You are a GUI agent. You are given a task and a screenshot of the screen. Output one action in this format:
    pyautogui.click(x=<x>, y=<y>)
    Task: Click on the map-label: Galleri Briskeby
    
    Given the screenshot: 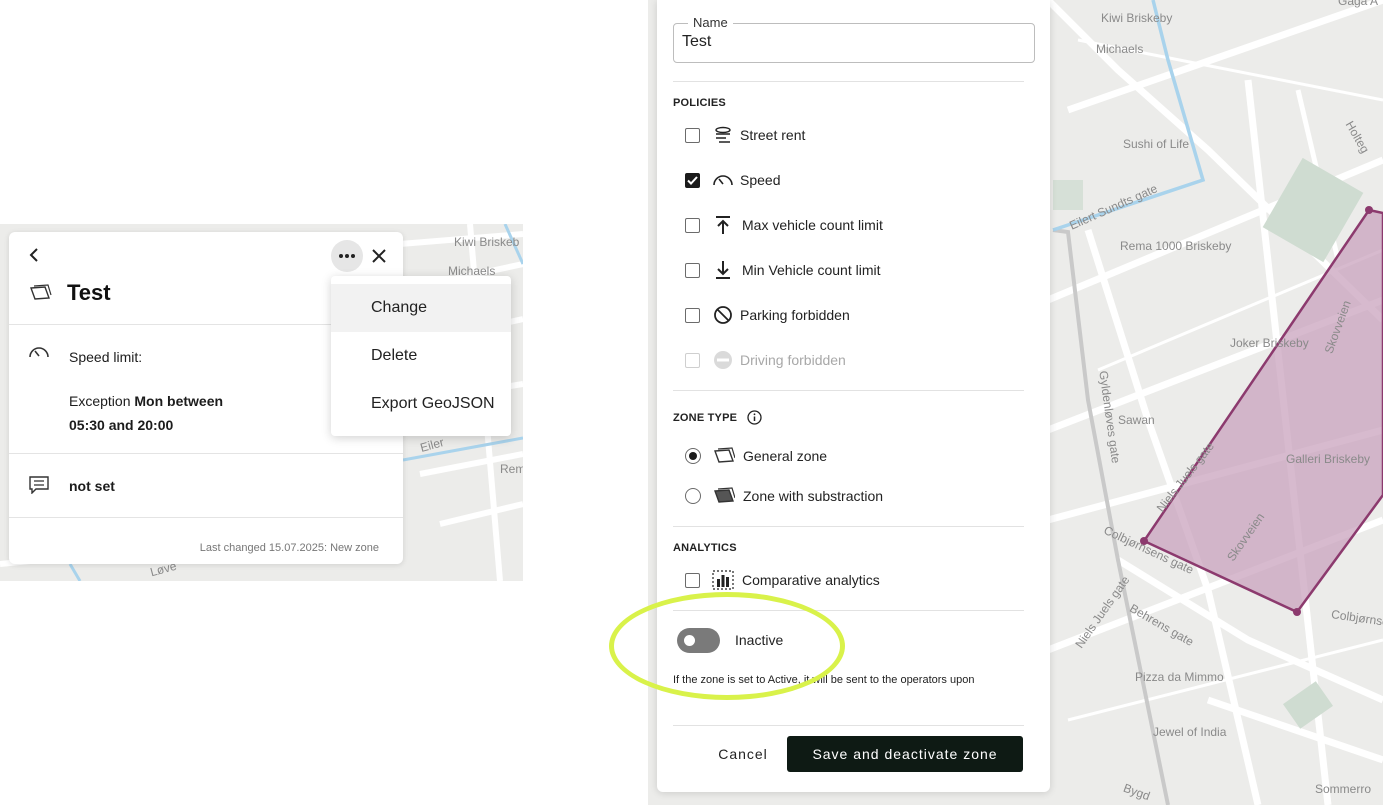 What is the action you would take?
    pyautogui.click(x=1328, y=459)
    